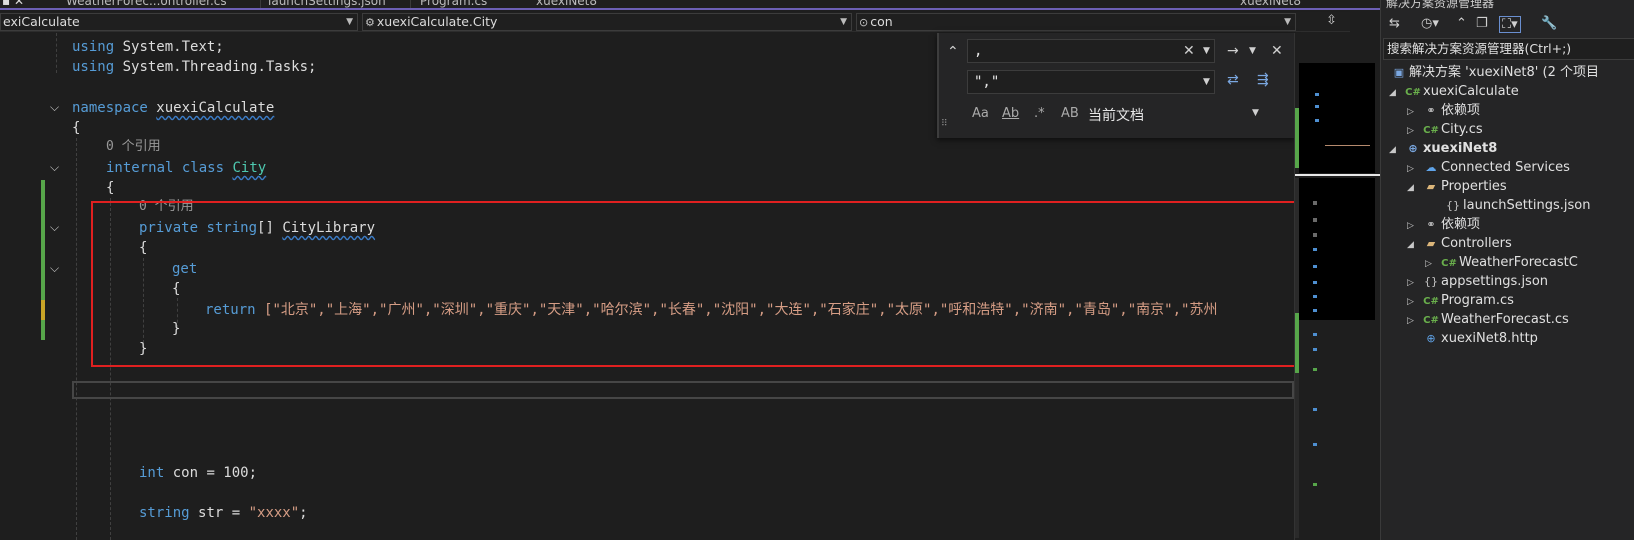  Describe the element at coordinates (1206, 82) in the screenshot. I see `replace-history-chevron-down-icon: ▼` at that location.